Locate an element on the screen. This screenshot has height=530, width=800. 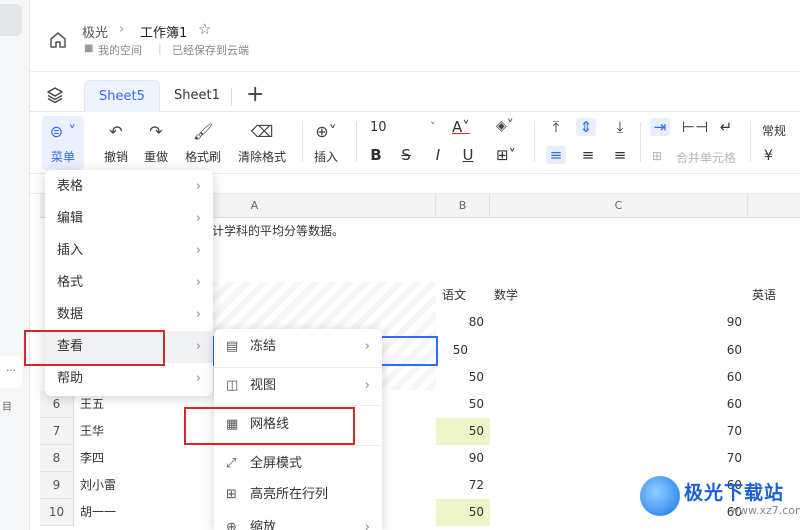
zoom-icon: ⊕ is located at coordinates (231, 525).